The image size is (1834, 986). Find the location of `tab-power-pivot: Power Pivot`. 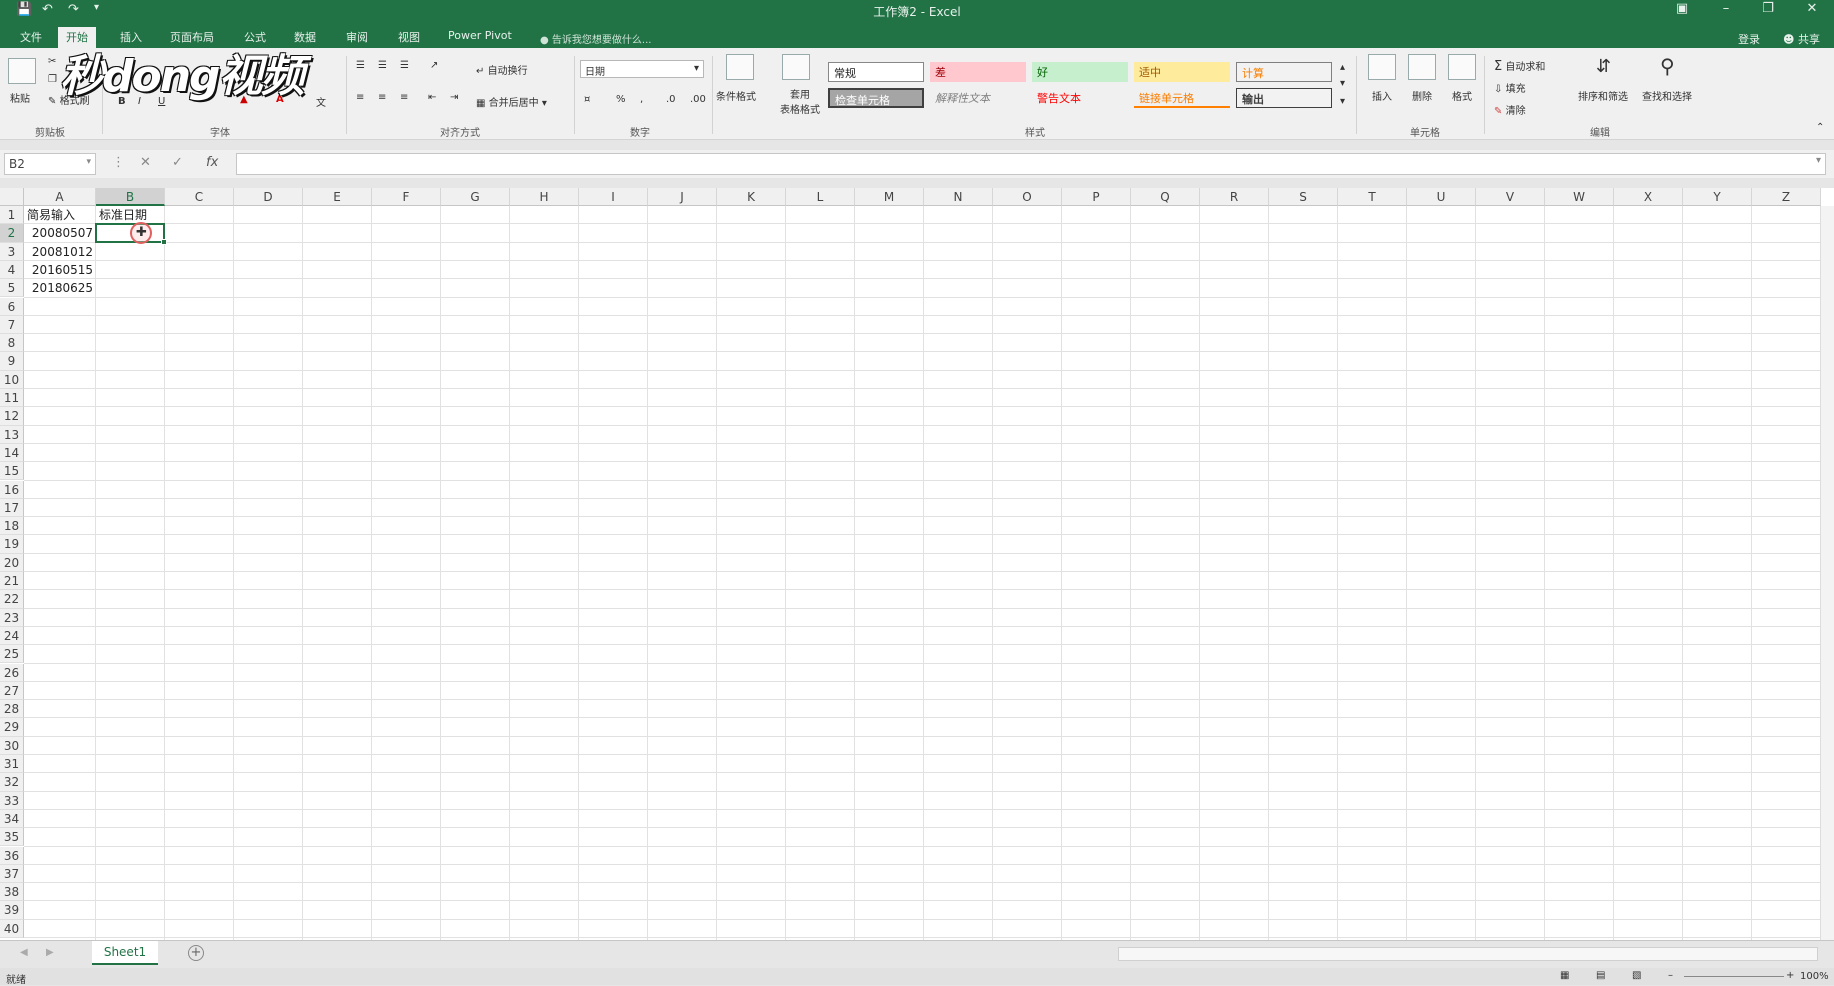

tab-power-pivot: Power Pivot is located at coordinates (480, 37).